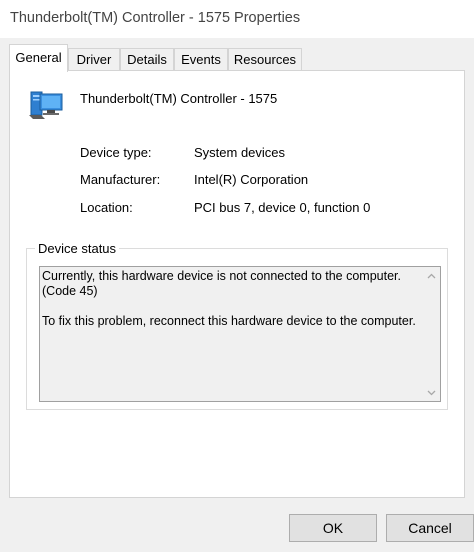  What do you see at coordinates (38, 58) in the screenshot?
I see `tab-general: General` at bounding box center [38, 58].